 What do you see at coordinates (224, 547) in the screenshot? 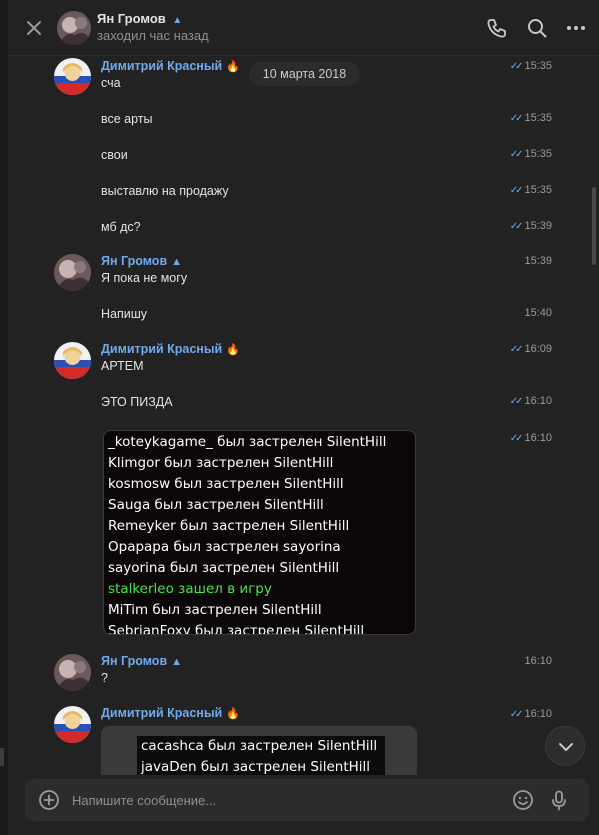
I see `log-line: Opapapa был застрелен sayorina` at bounding box center [224, 547].